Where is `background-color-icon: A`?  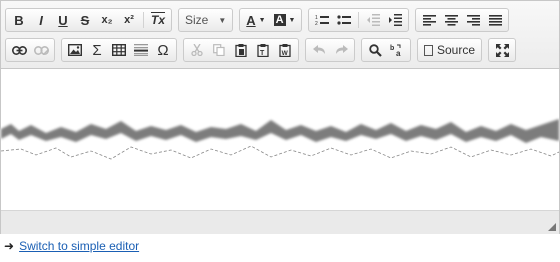 background-color-icon: A is located at coordinates (279, 20).